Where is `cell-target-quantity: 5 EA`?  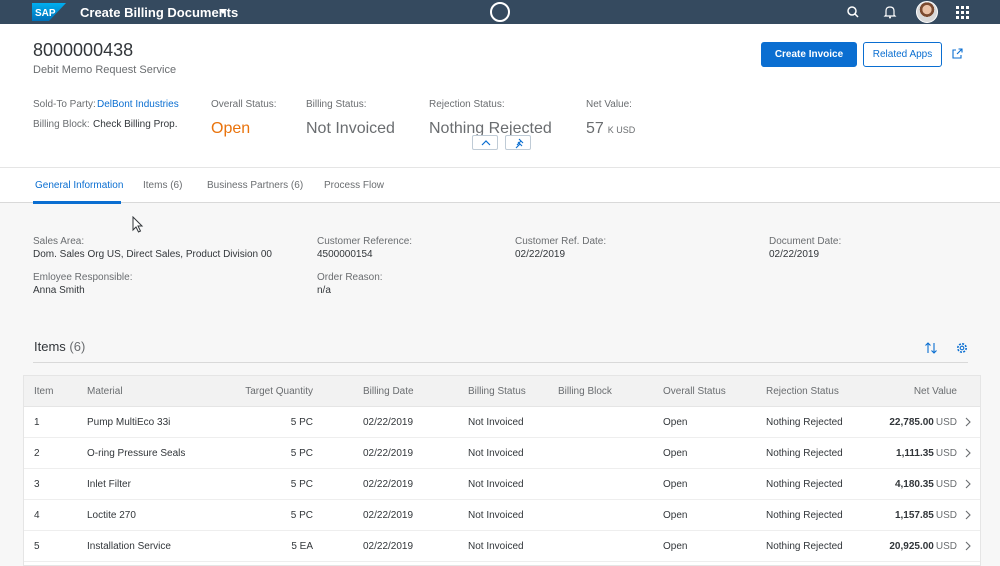
cell-target-quantity: 5 EA is located at coordinates (302, 546).